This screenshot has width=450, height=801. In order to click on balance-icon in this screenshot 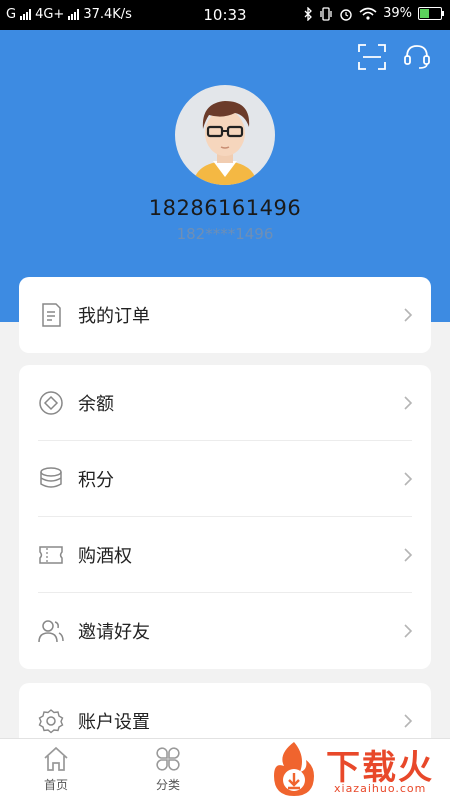, I will do `click(51, 403)`.